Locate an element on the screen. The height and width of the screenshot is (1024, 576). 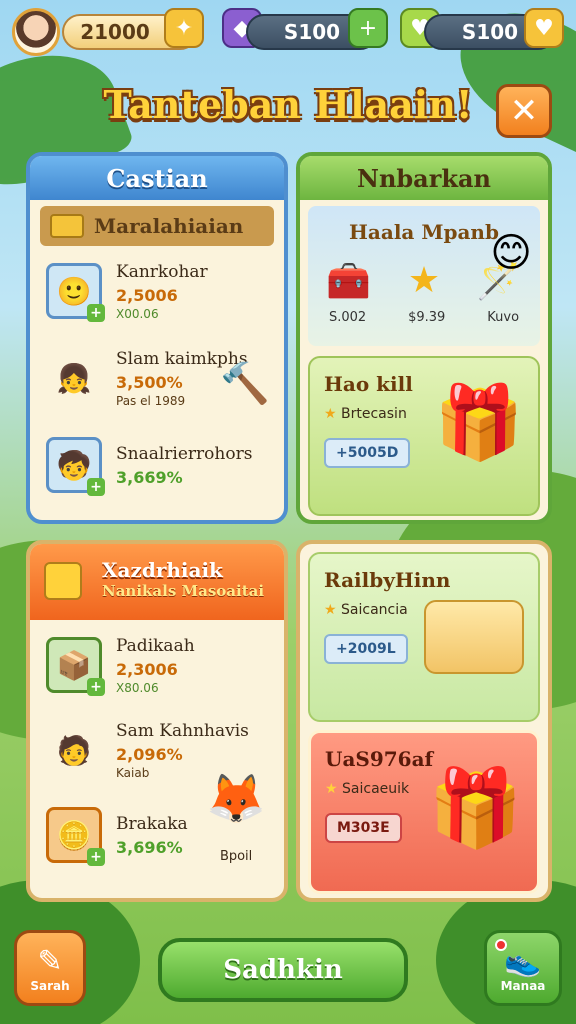
left-nav-label: Sarah is located at coordinates (50, 985).